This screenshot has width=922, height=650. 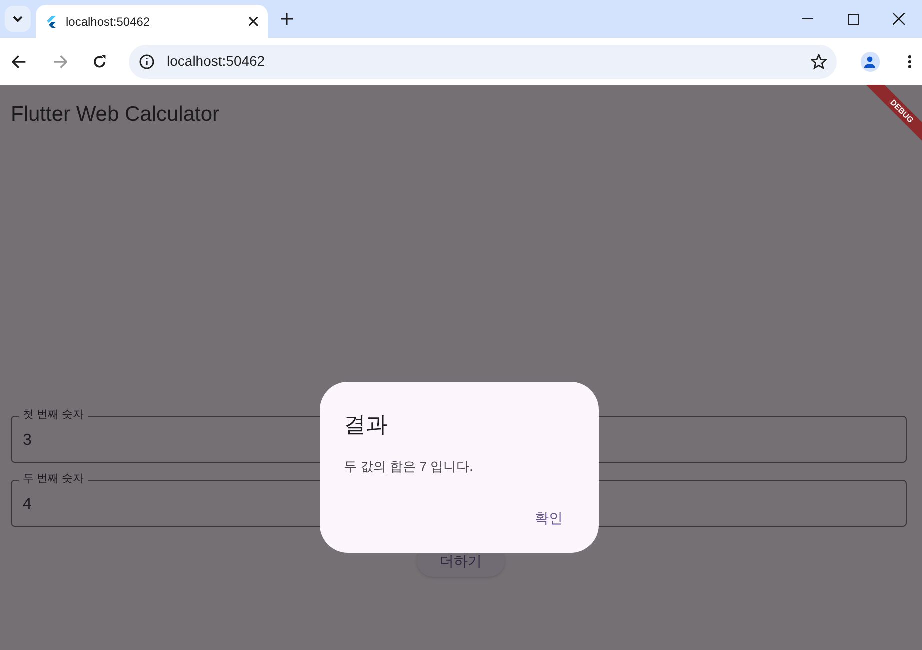 I want to click on person-icon, so click(x=870, y=62).